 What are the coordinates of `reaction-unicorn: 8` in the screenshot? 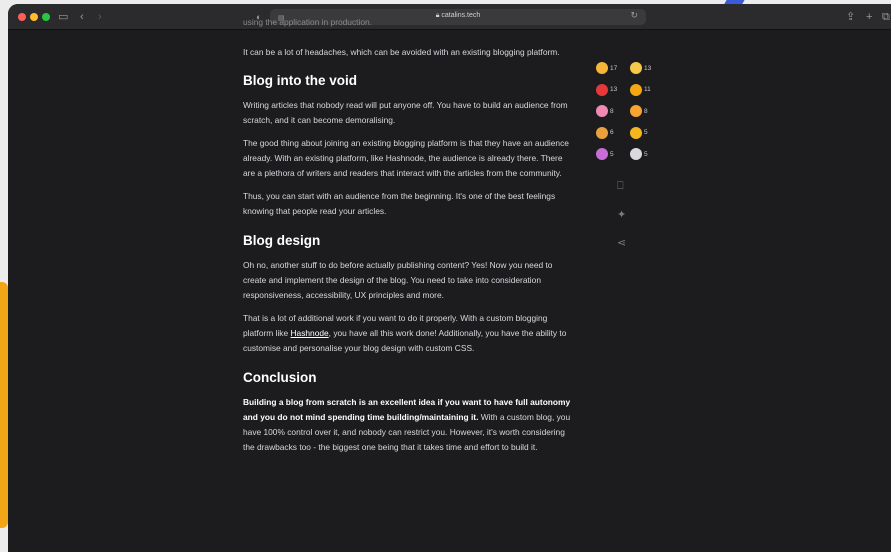 It's located at (613, 111).